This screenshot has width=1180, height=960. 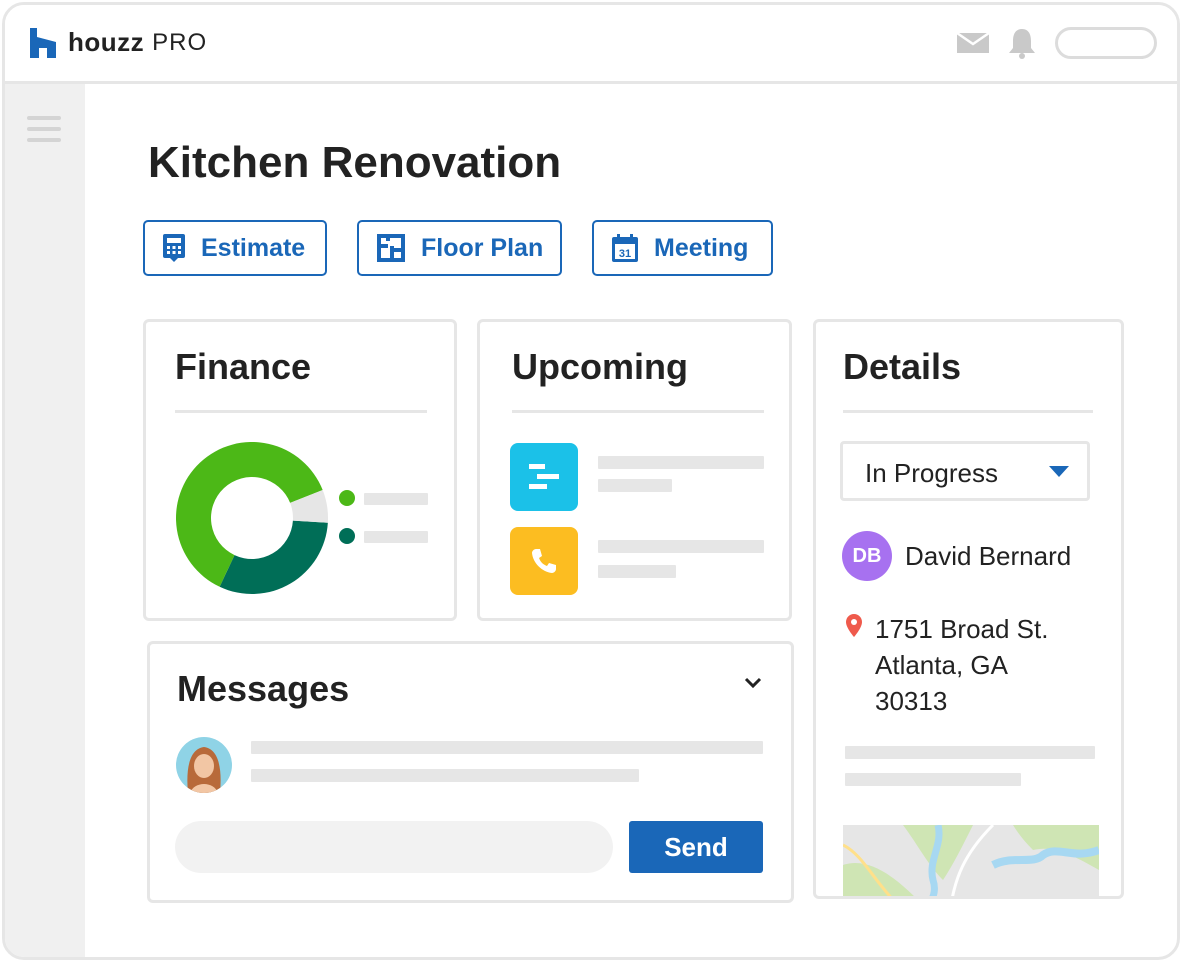 What do you see at coordinates (591, 44) in the screenshot?
I see `top-bar: houzz PRO` at bounding box center [591, 44].